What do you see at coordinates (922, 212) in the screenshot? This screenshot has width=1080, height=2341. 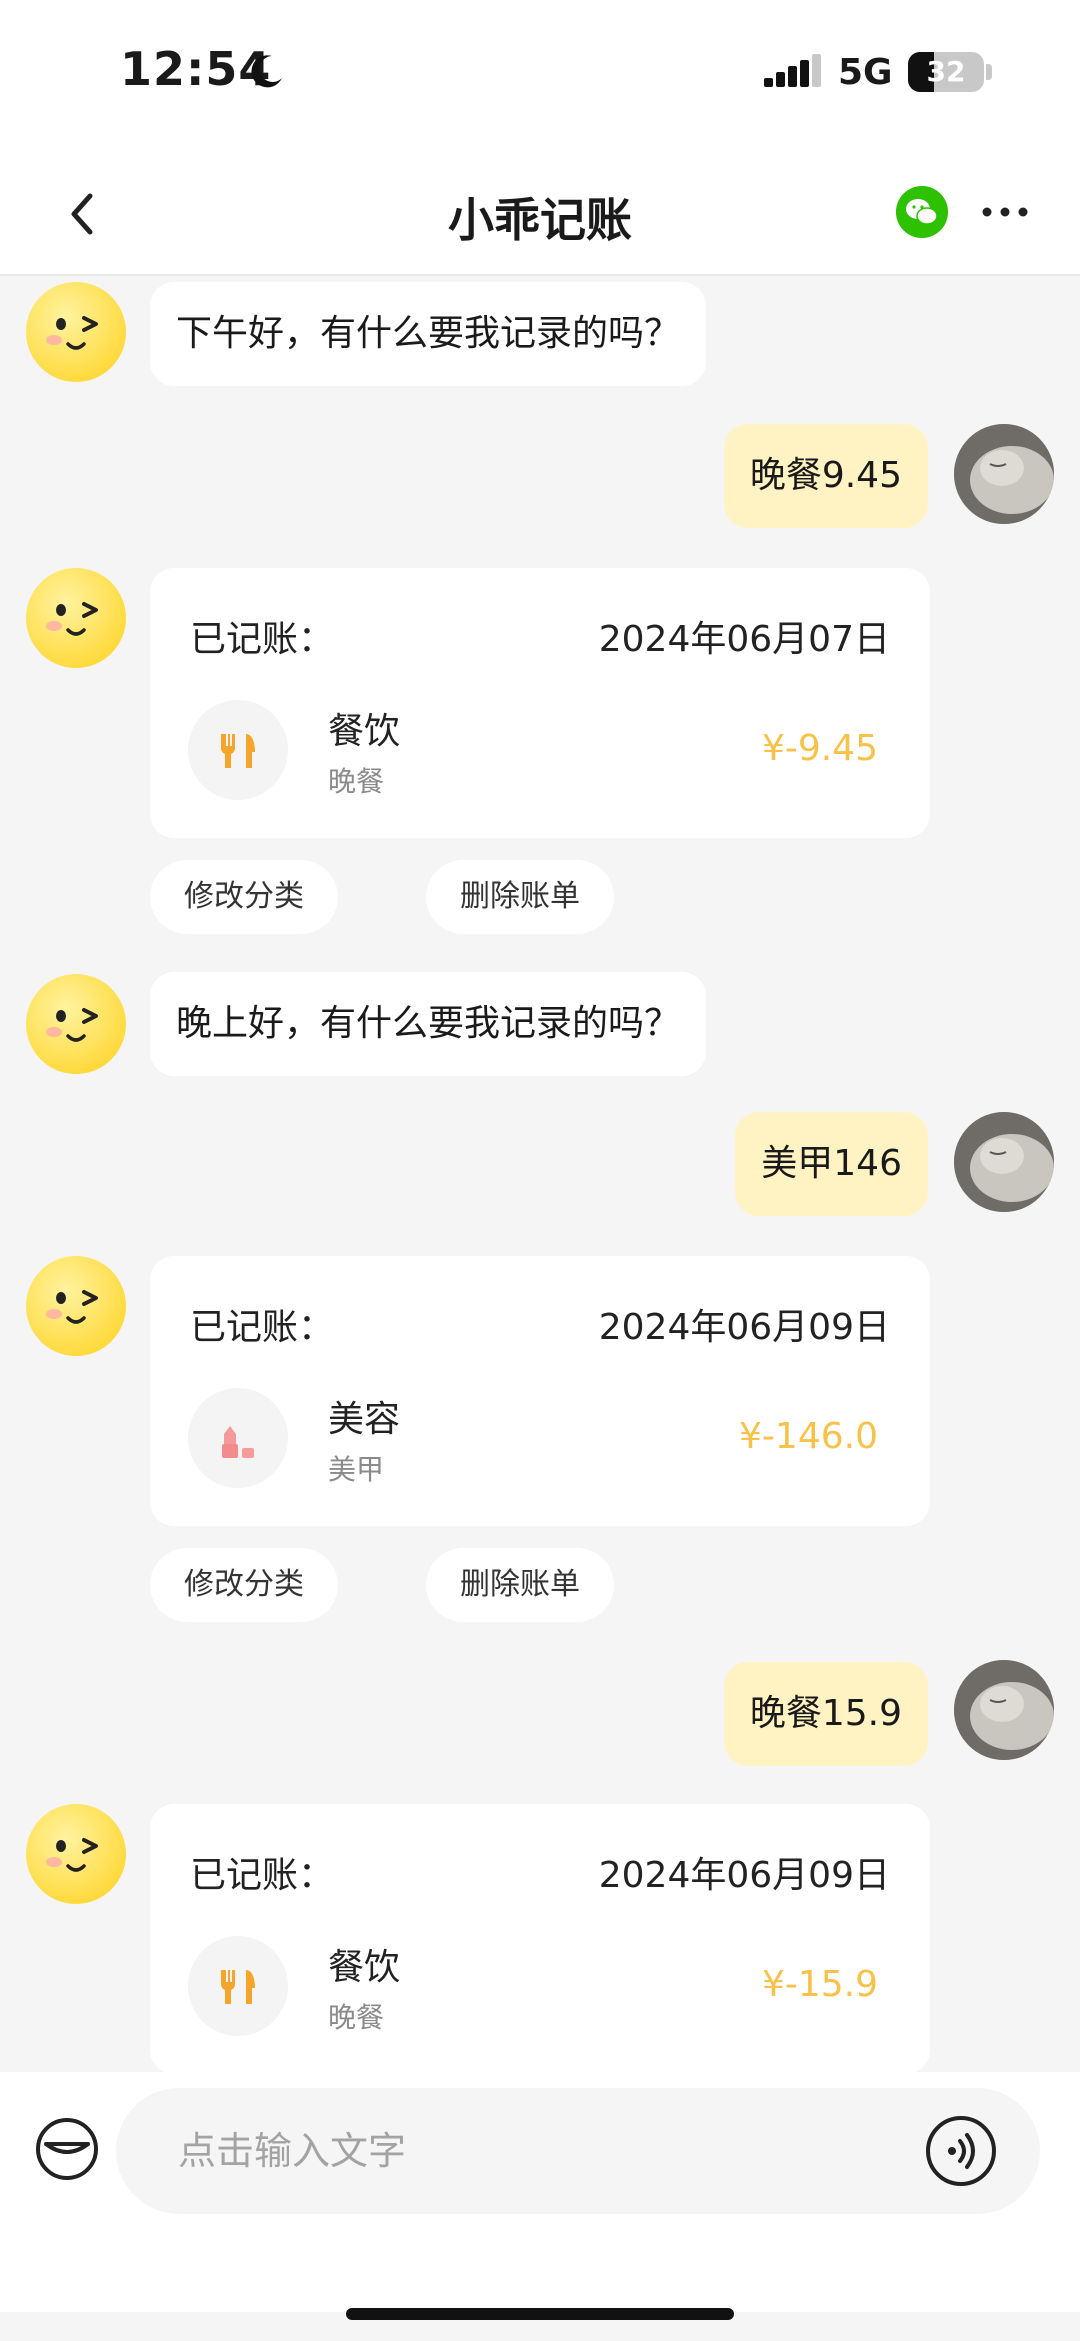 I see `wechat-icon` at bounding box center [922, 212].